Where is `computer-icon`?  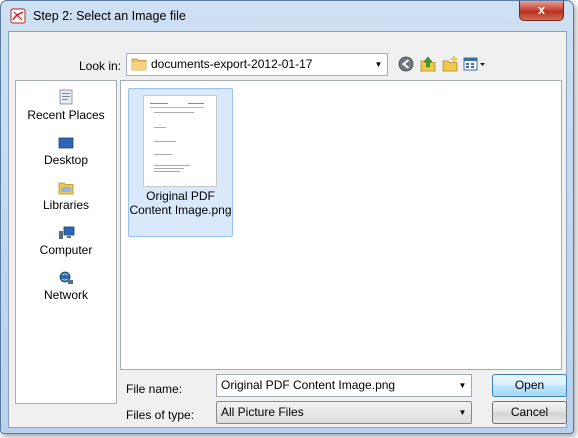 computer-icon is located at coordinates (67, 232).